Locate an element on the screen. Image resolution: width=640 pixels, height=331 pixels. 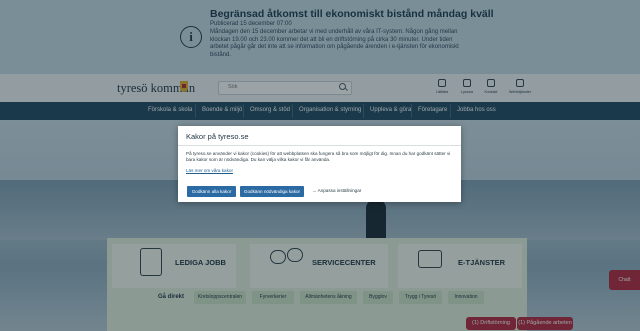
read-more-link: Läs mer om våra kakor is located at coordinates (209, 170).